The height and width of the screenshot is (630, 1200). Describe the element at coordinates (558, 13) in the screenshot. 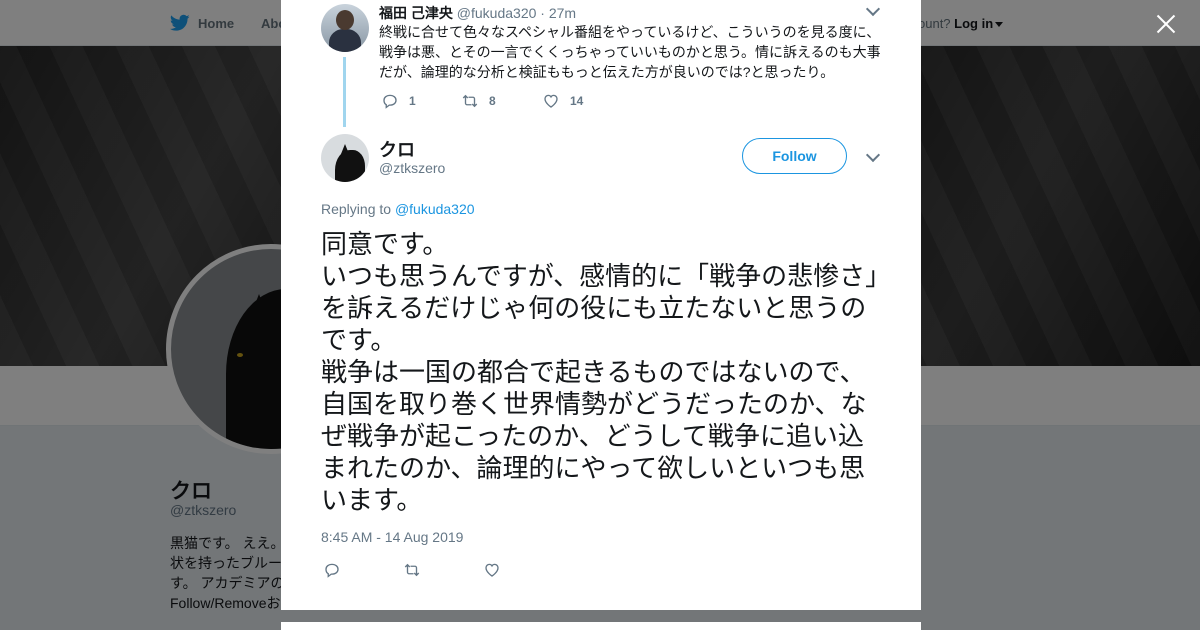

I see `parent-tweet-timestamp: · 27m` at that location.